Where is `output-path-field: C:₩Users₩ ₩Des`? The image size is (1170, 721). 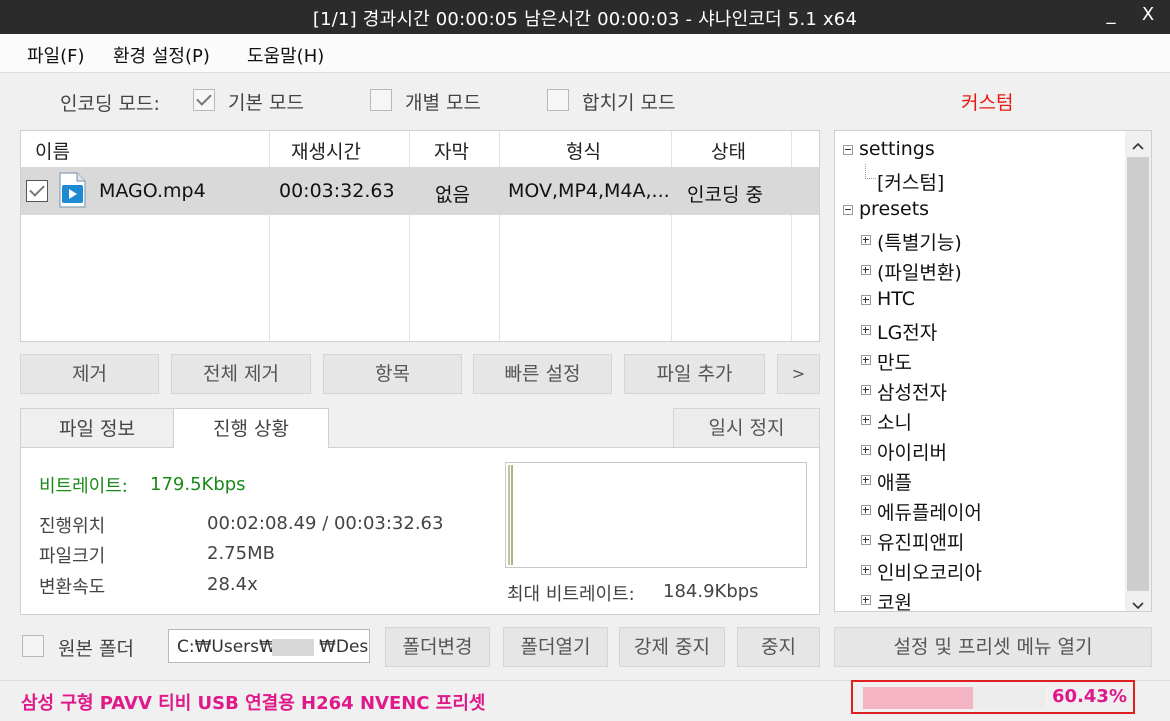
output-path-field: C:₩Users₩ ₩Des is located at coordinates (269, 646).